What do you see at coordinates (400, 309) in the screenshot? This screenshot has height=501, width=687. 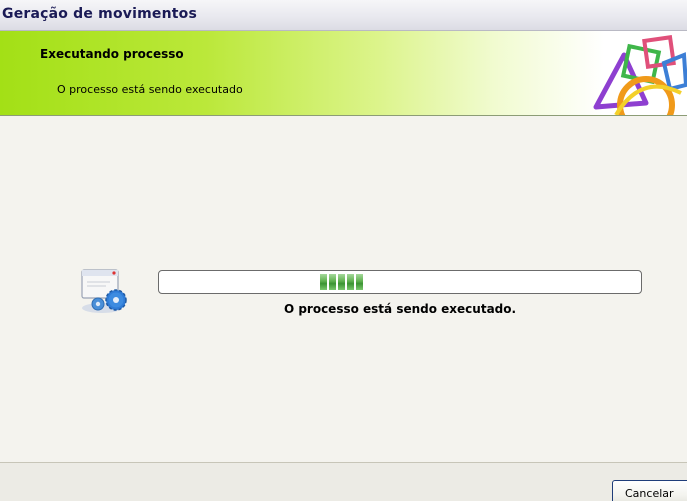 I see `status-message: O processo está sendo executado.` at bounding box center [400, 309].